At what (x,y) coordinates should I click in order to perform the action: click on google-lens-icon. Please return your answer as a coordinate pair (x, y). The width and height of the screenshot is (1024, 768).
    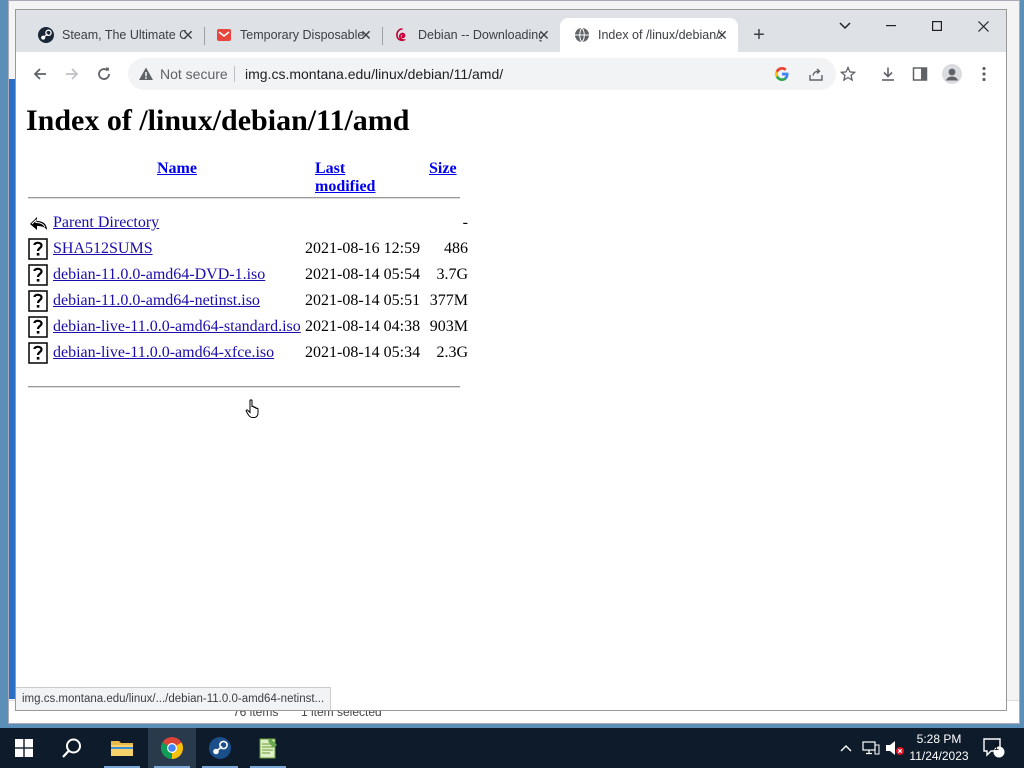
    Looking at the image, I should click on (782, 74).